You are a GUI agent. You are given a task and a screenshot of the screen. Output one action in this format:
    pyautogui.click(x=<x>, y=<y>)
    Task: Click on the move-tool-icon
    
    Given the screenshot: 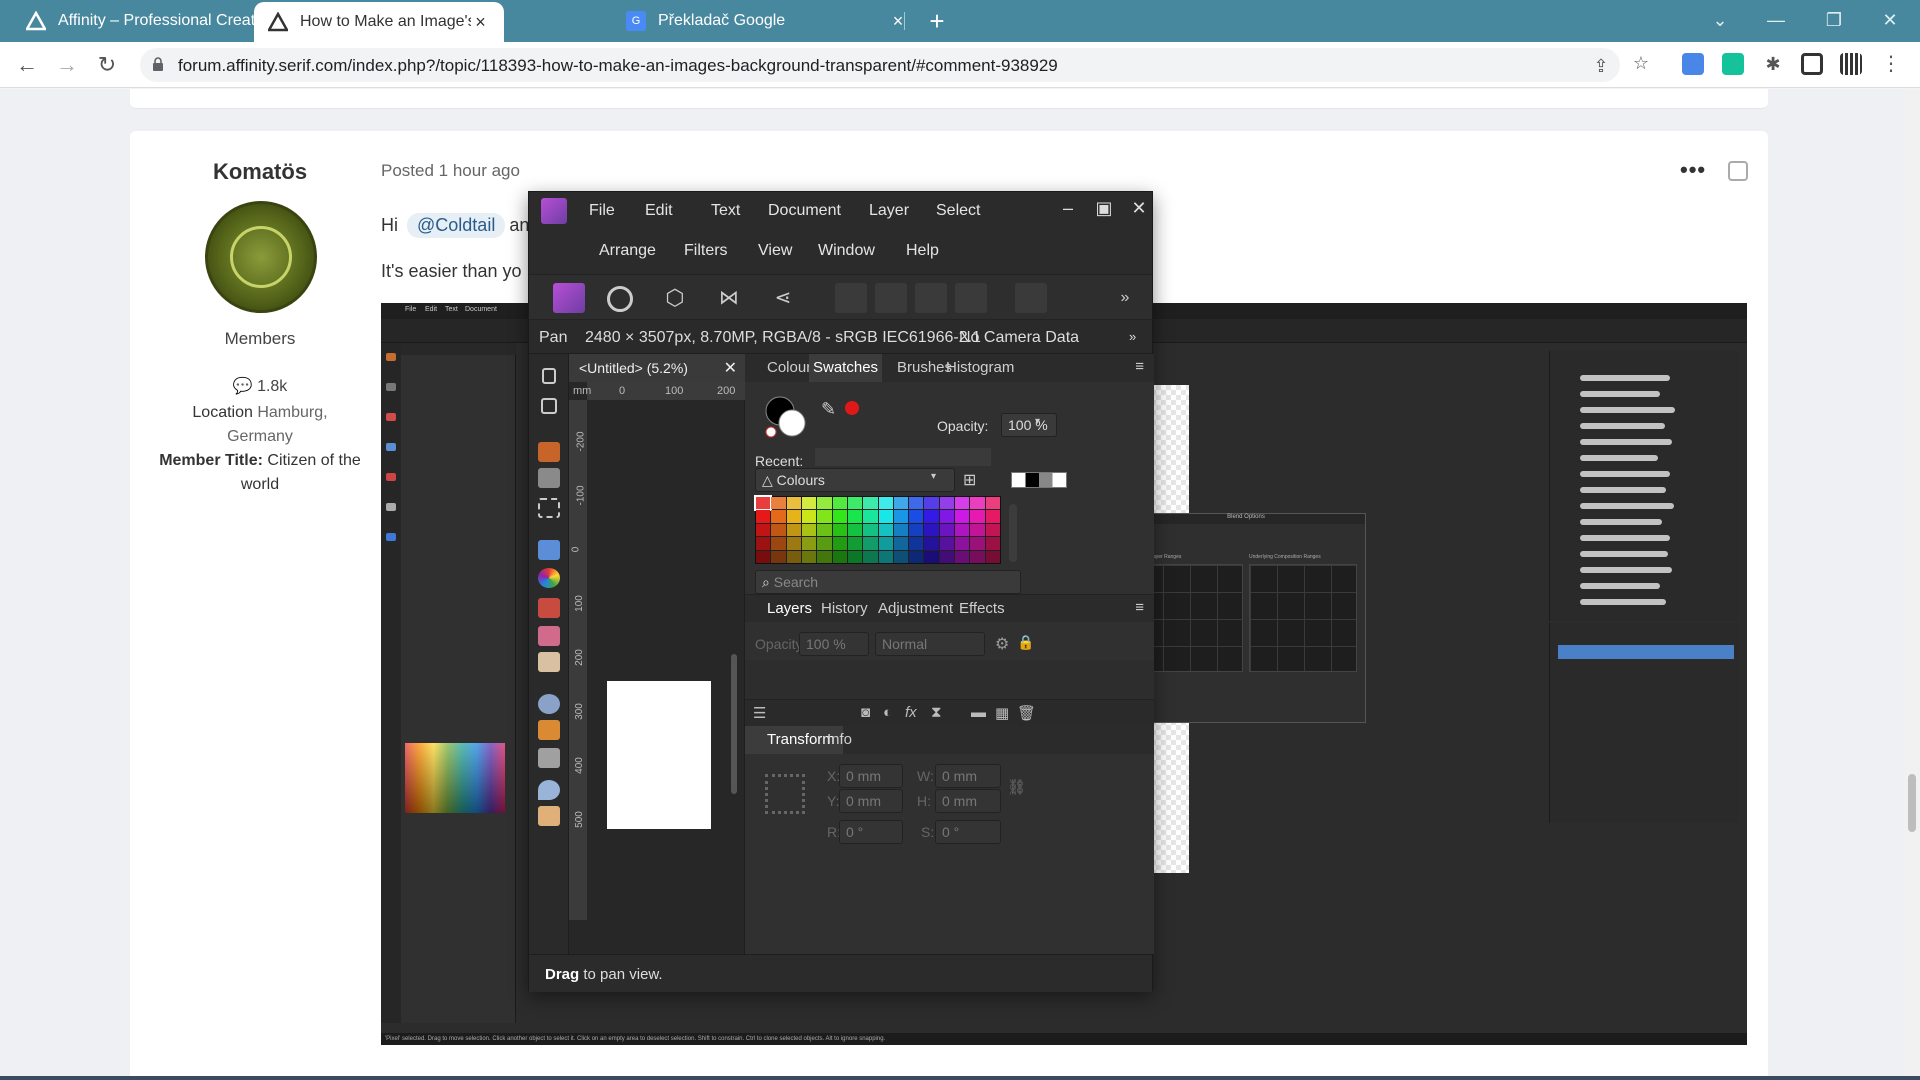 What is the action you would take?
    pyautogui.click(x=549, y=376)
    